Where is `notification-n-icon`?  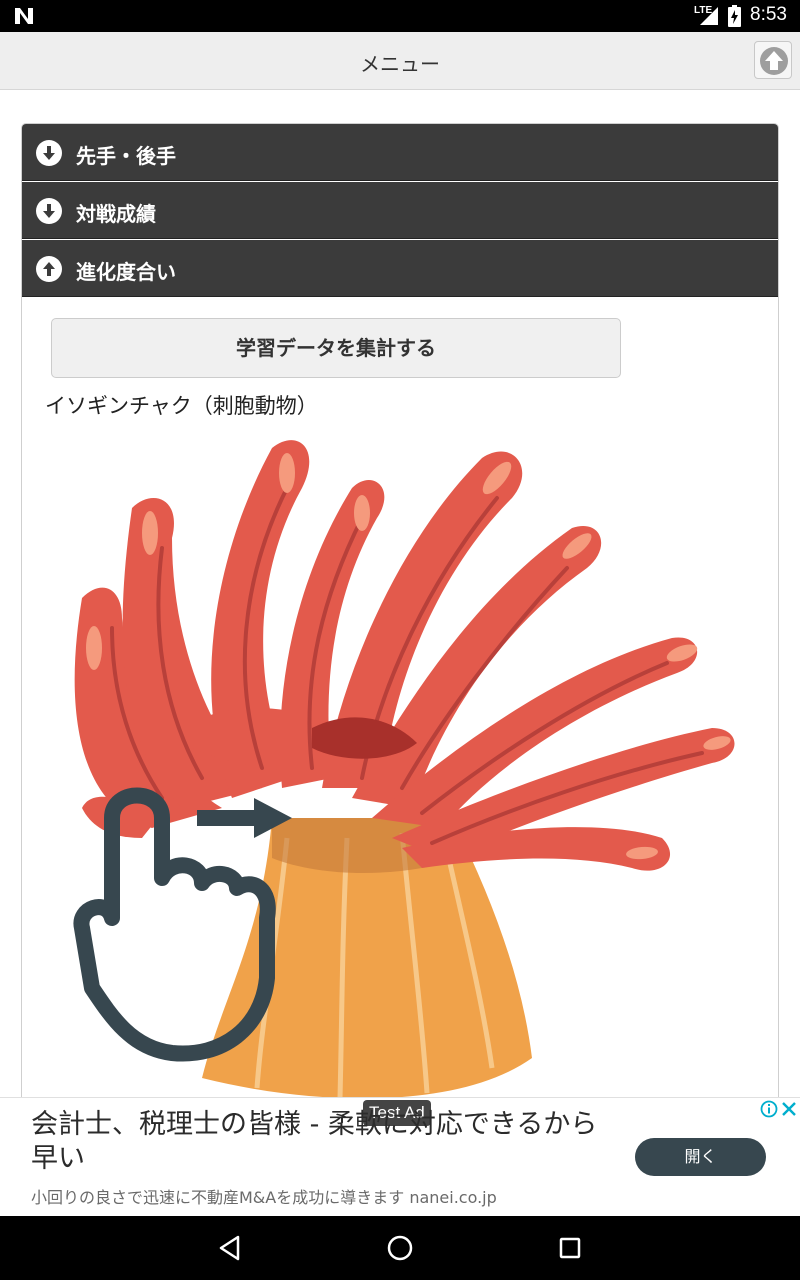
notification-n-icon is located at coordinates (24, 16).